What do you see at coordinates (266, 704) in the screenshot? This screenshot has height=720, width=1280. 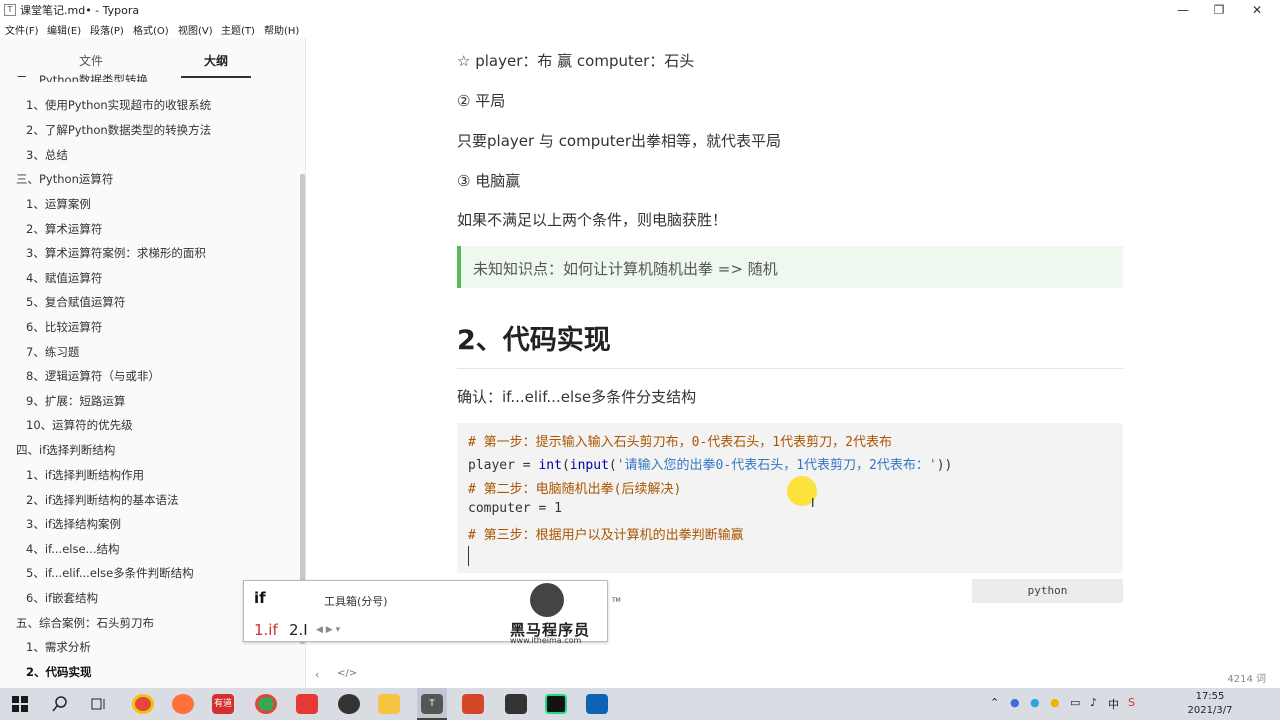 I see `chrome-alt-icon` at bounding box center [266, 704].